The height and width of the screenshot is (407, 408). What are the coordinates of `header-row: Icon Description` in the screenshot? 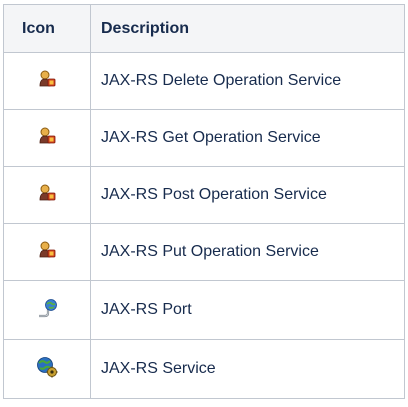 It's located at (204, 28).